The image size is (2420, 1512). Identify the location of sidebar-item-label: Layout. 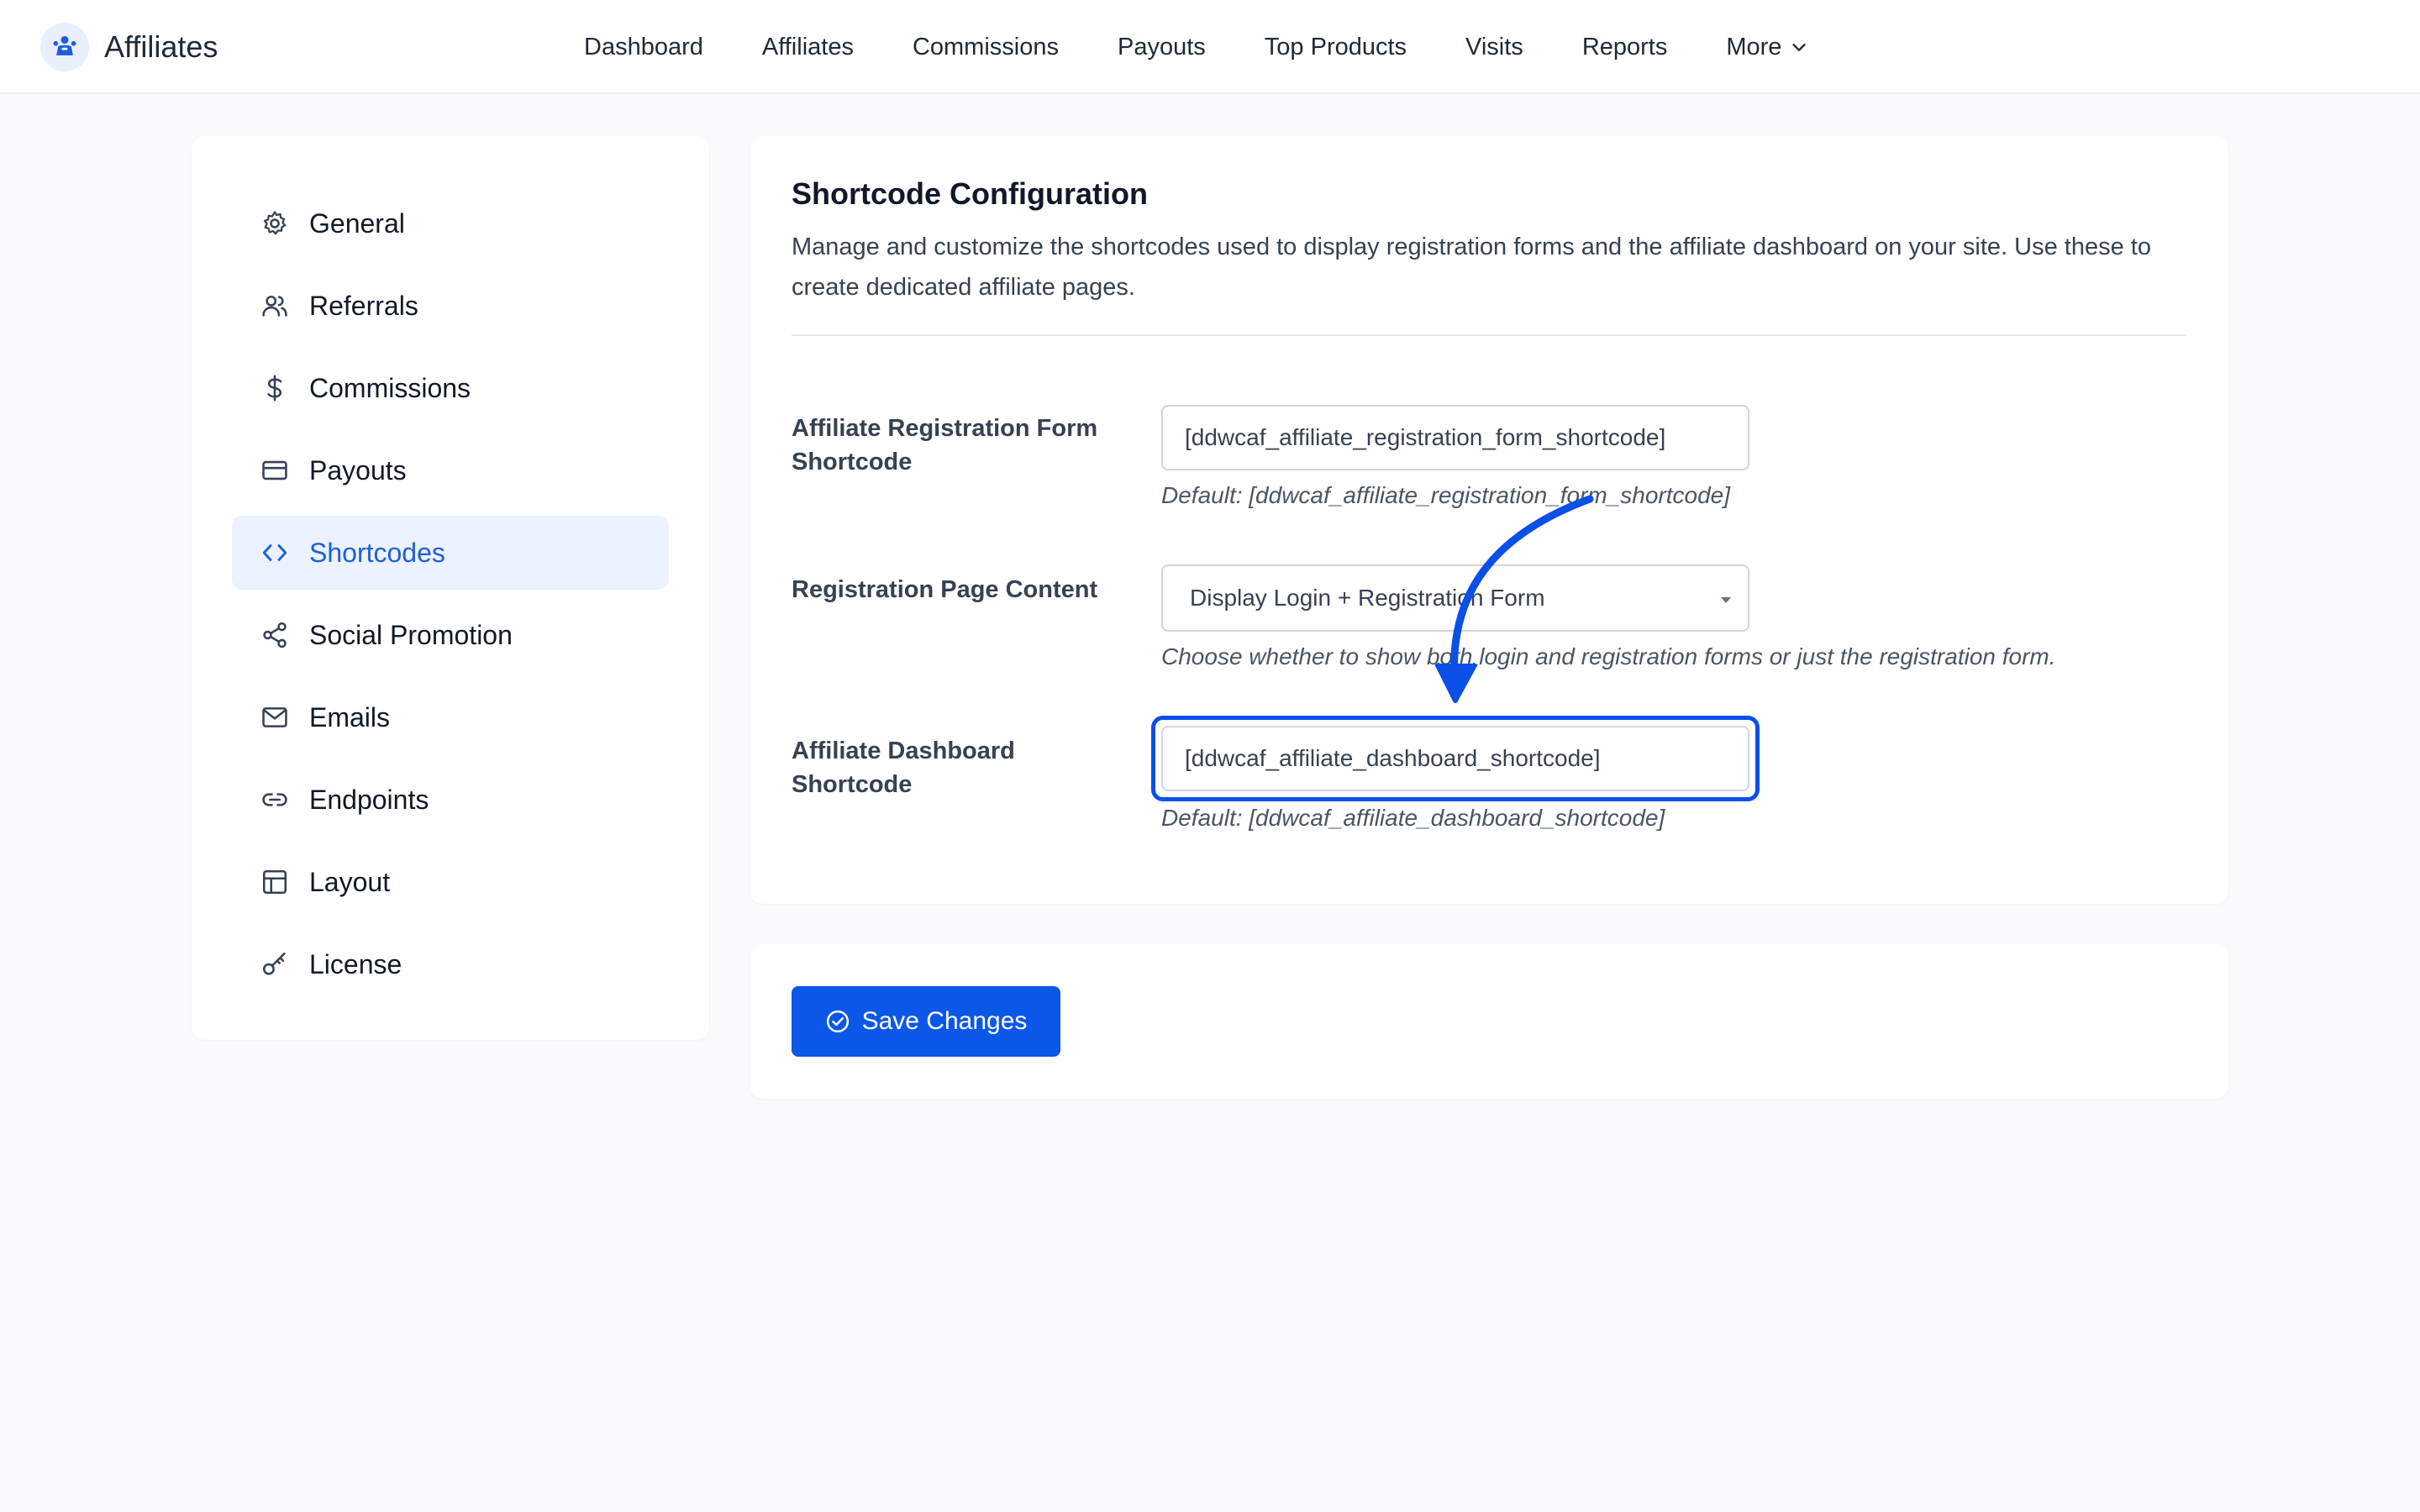
(350, 881).